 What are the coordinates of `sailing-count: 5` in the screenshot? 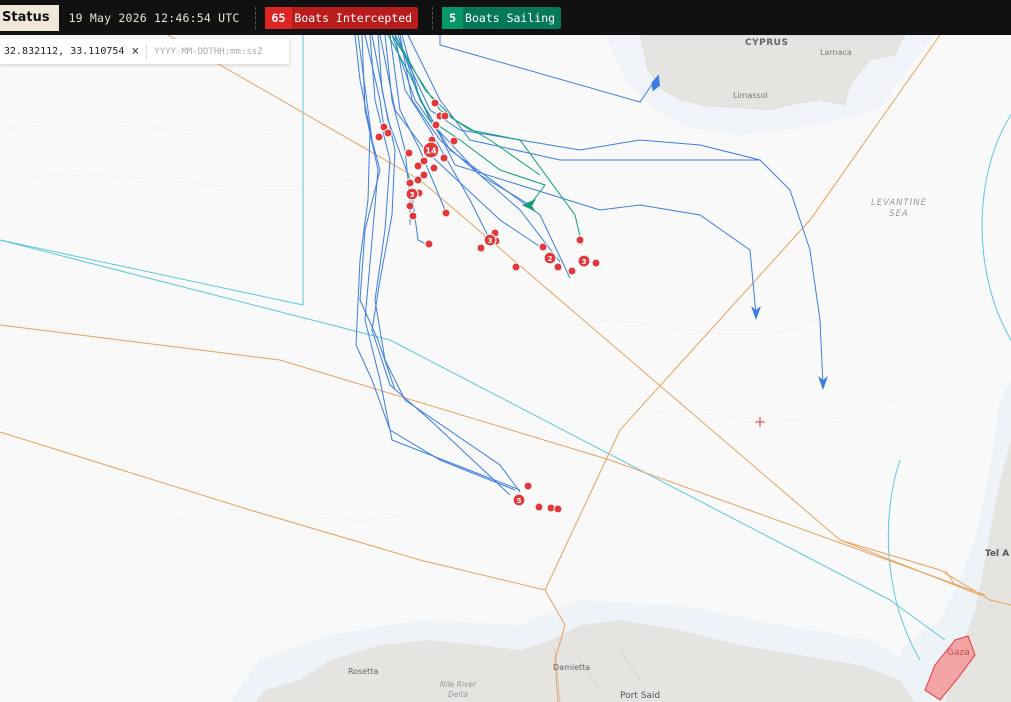 It's located at (453, 17).